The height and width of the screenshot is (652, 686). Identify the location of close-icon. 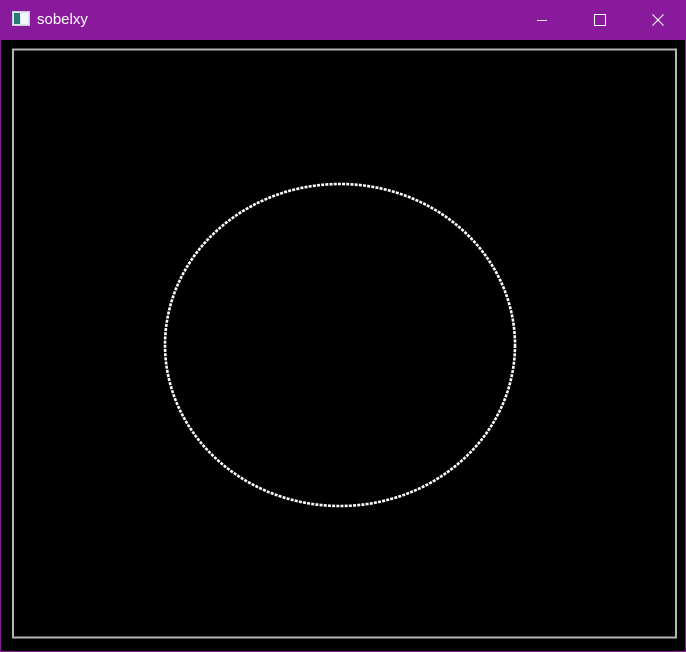
(658, 20).